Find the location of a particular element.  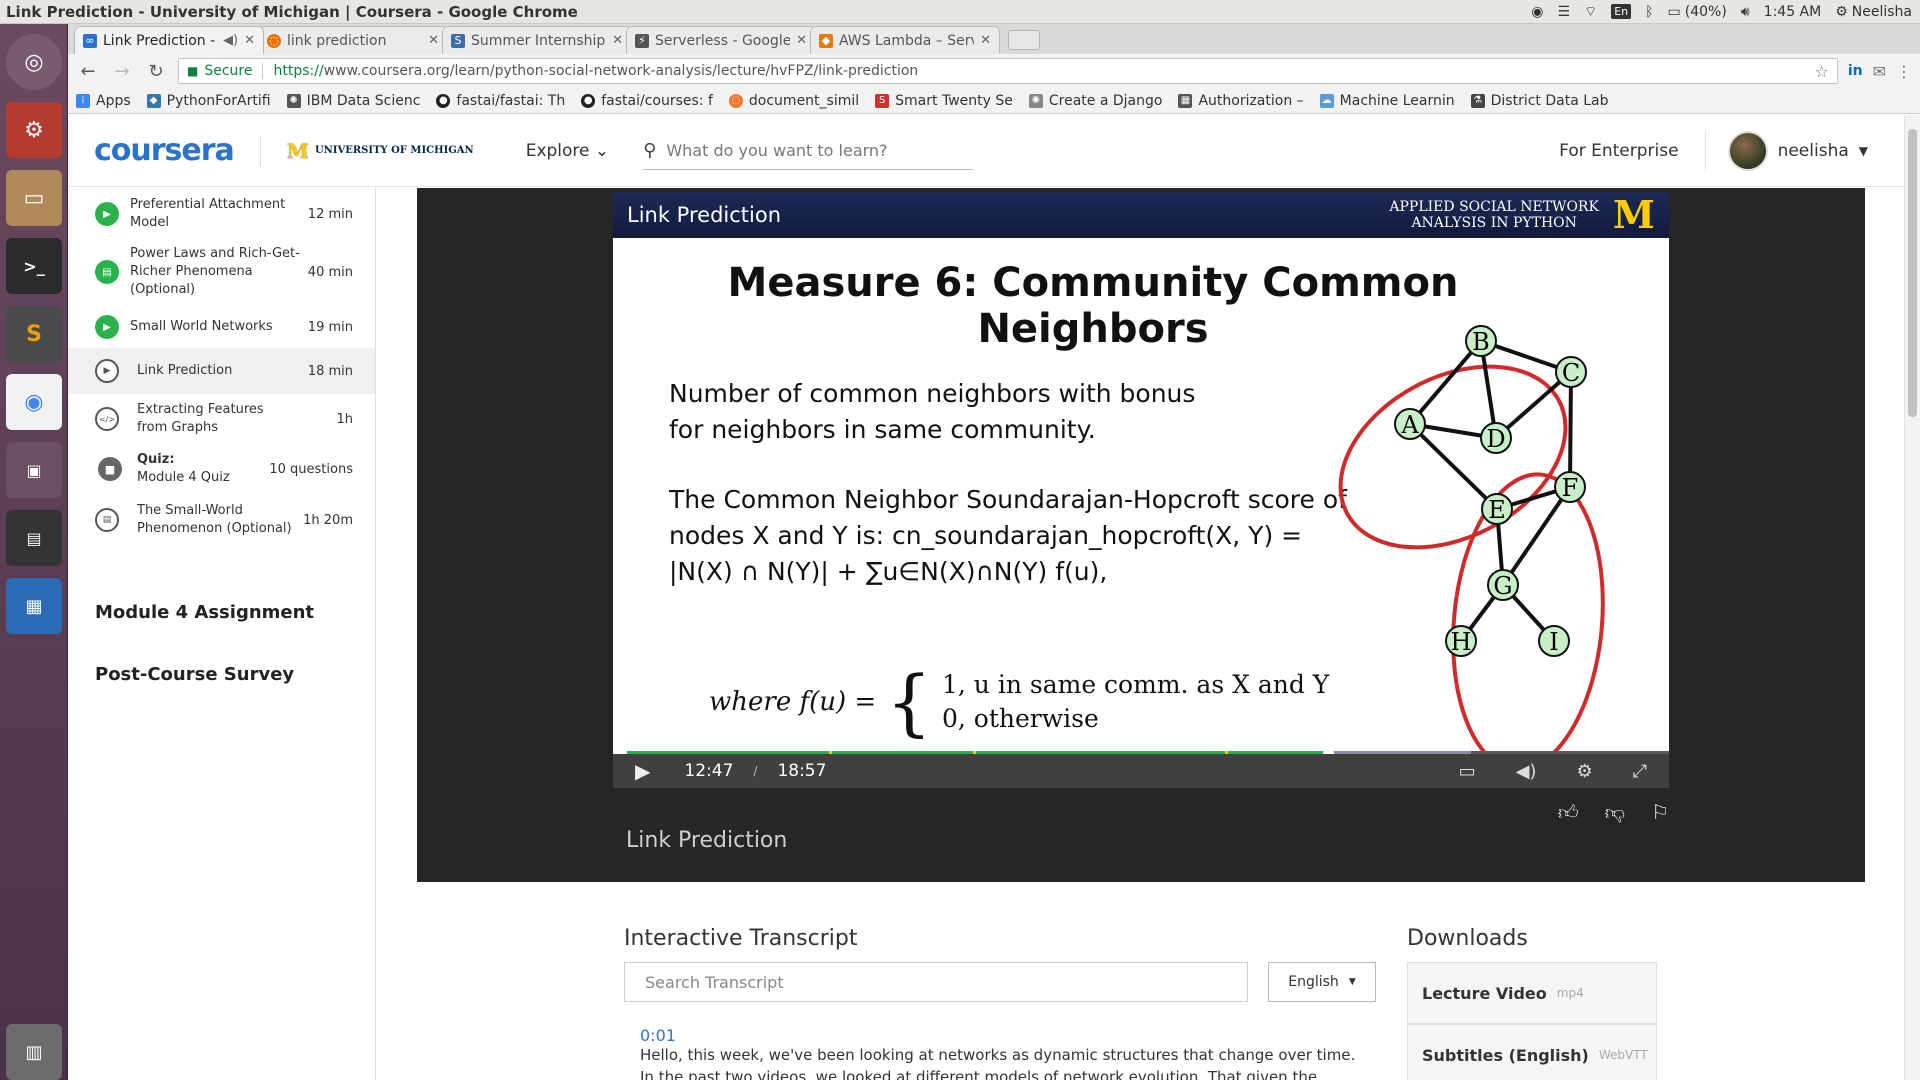

catalog-search: ⚲ What do you want to learn? is located at coordinates (808, 151).